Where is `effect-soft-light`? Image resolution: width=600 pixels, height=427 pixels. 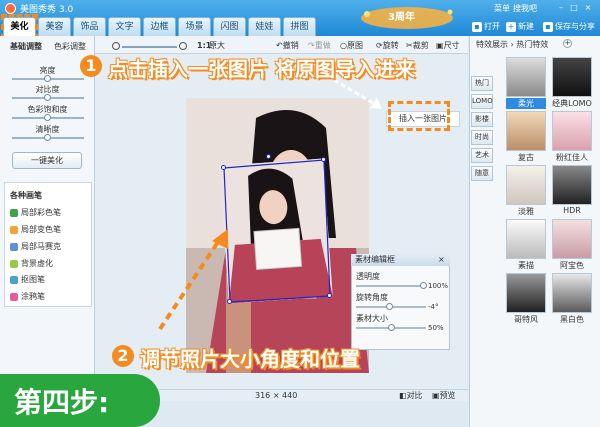
effect-soft-light is located at coordinates (526, 77).